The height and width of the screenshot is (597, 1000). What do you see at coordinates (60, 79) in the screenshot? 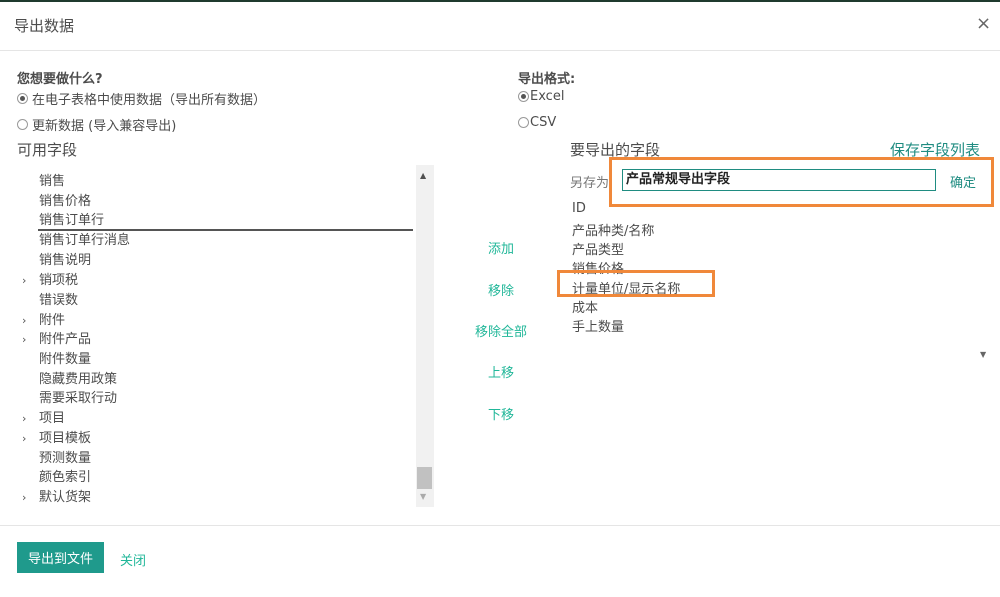
I see `action-heading: 您想要做什么?` at bounding box center [60, 79].